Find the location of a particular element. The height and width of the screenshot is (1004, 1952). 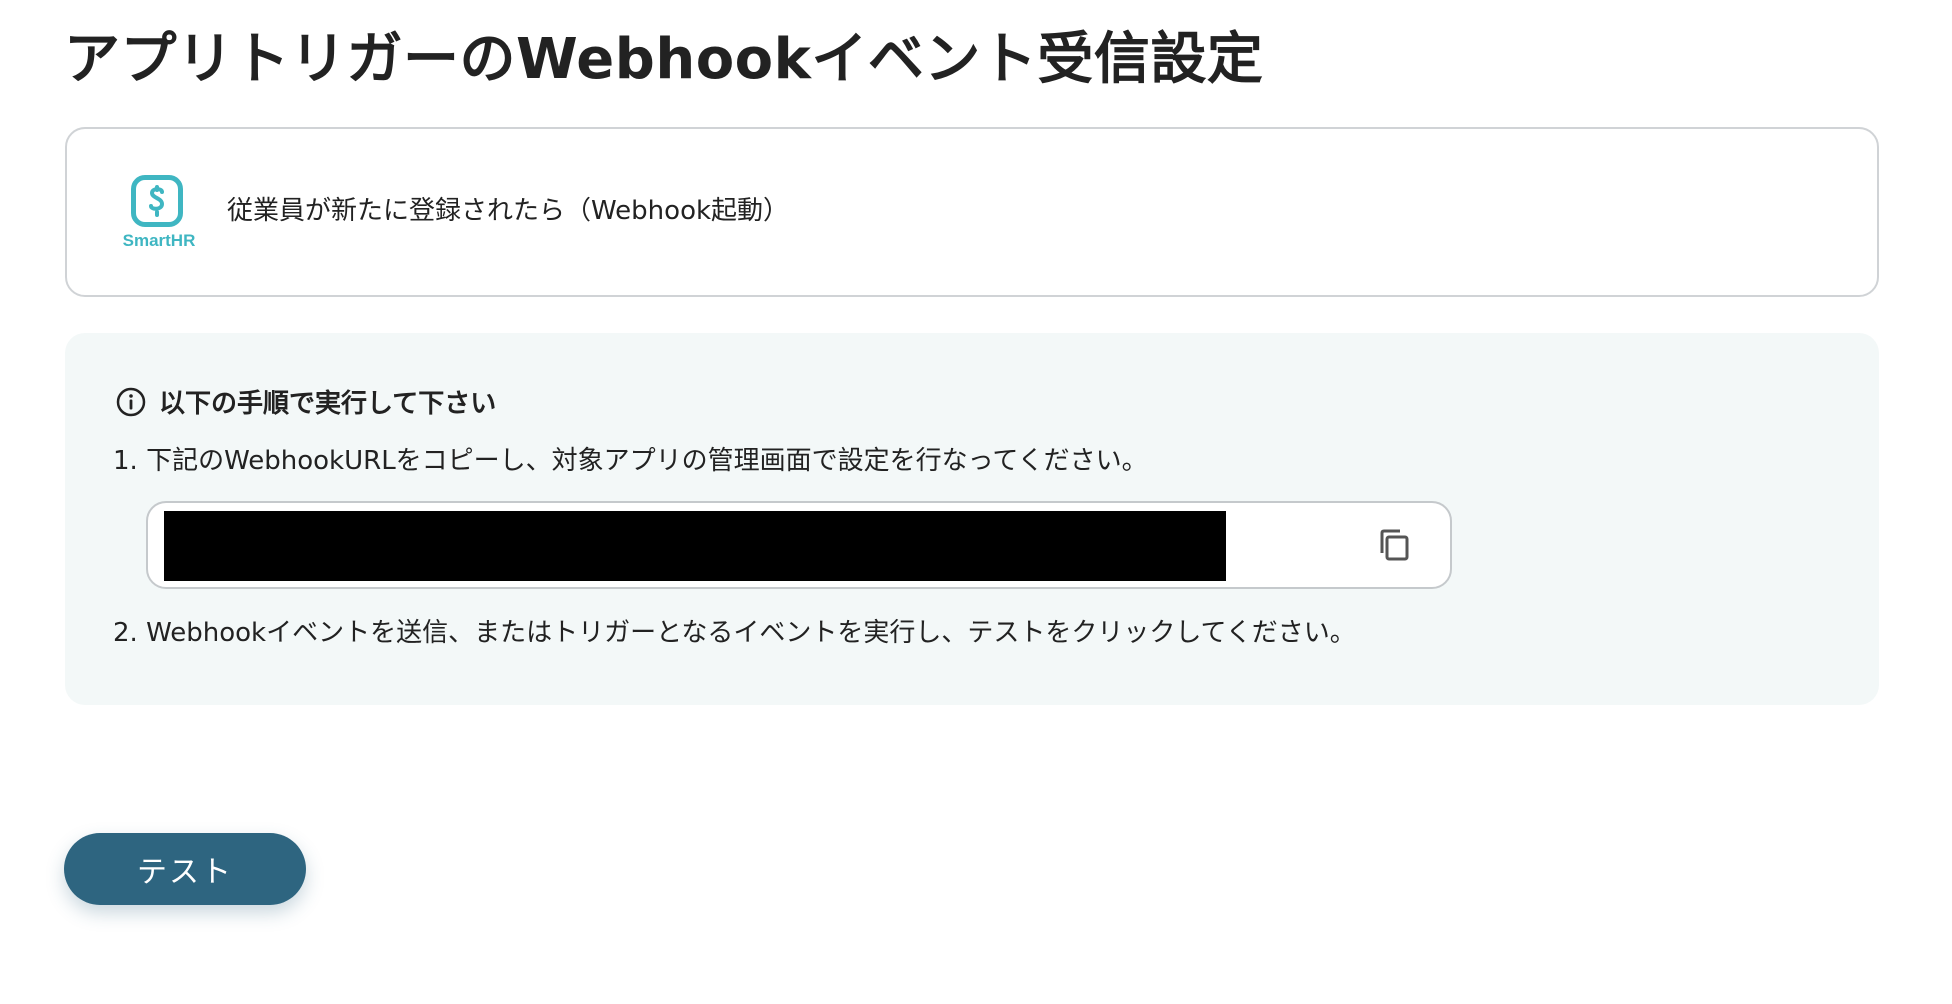

instructions-heading-text: 以下の手順で実行して下さい is located at coordinates (328, 404).